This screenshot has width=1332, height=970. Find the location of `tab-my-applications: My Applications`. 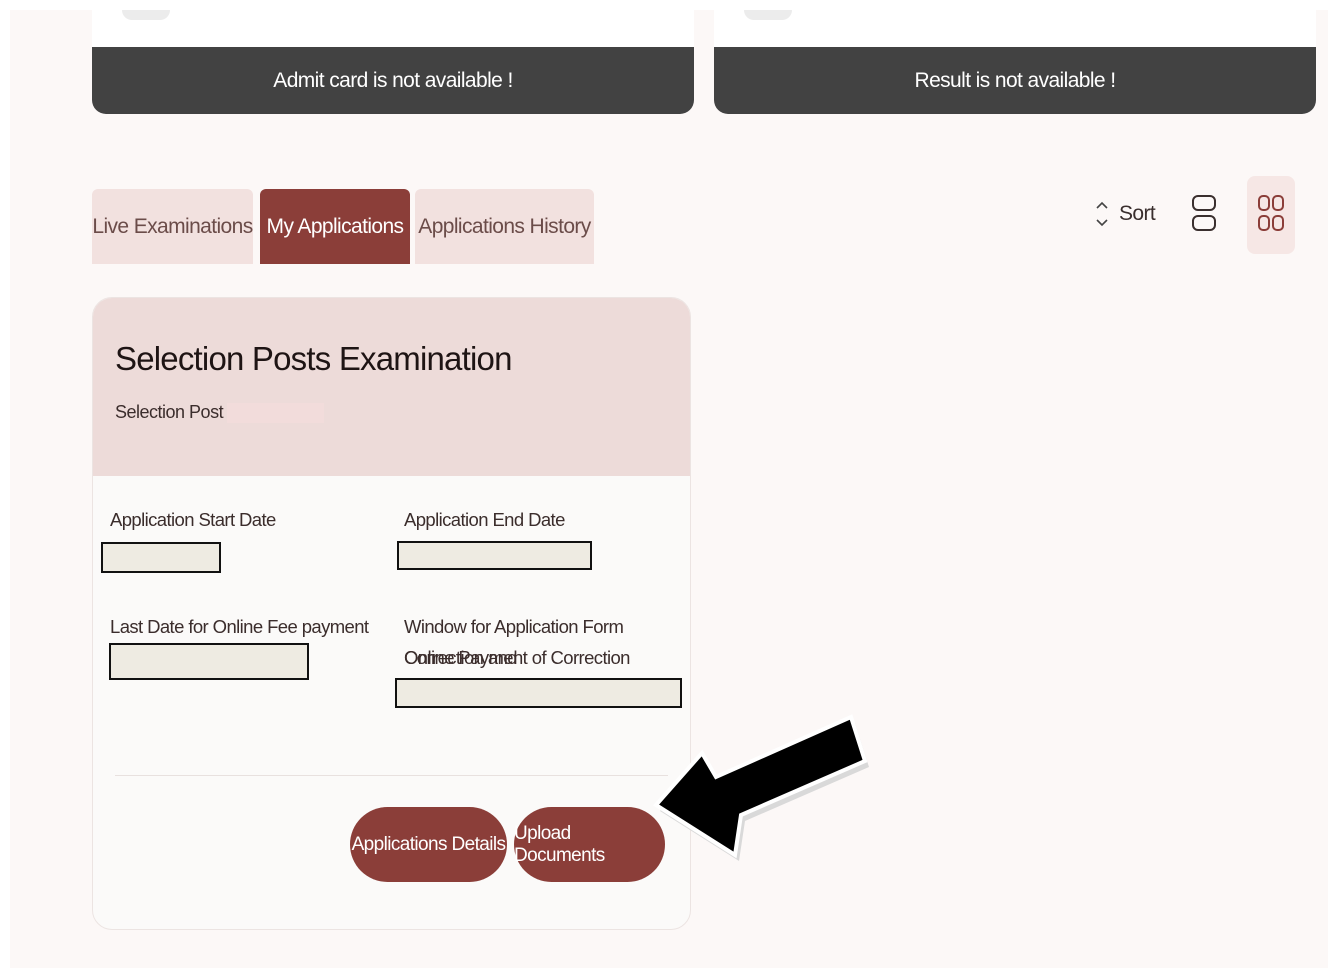

tab-my-applications: My Applications is located at coordinates (335, 226).